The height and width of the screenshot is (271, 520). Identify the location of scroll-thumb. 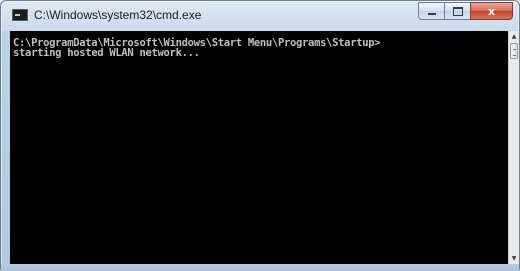
(514, 51).